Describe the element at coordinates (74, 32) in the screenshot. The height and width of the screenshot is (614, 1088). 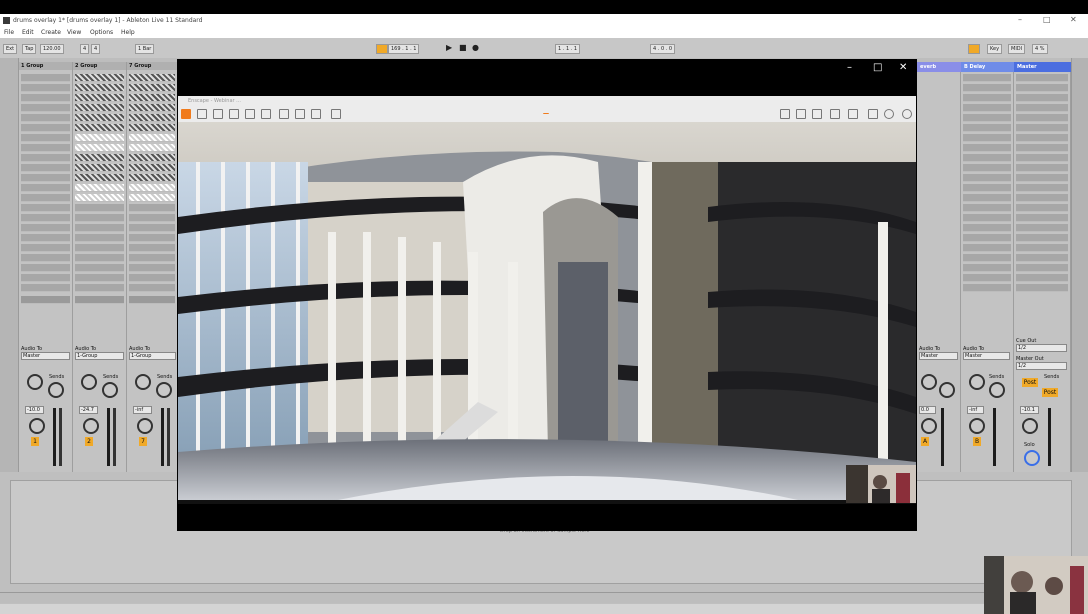
I see `menu-view: View` at that location.